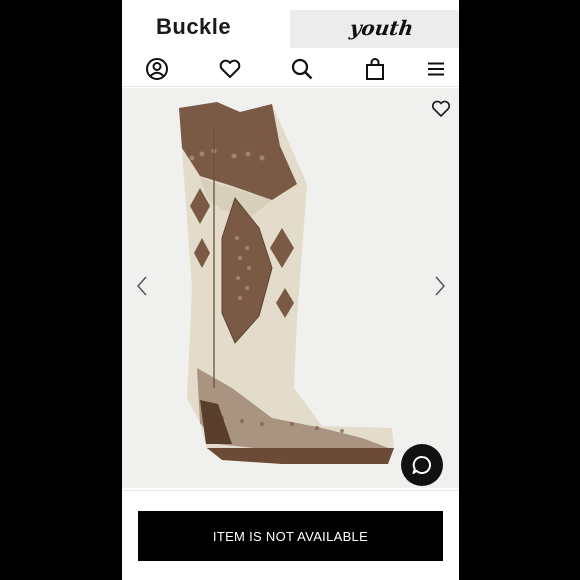  I want to click on item-not-available-button: ITEM IS NOT AVAILABLE, so click(290, 536).